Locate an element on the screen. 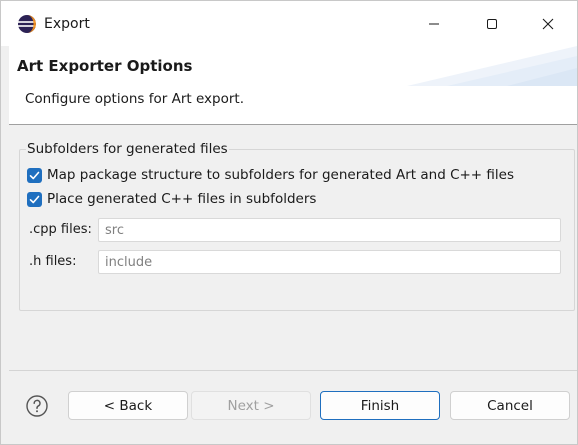  cpp-files-row: .cpp files: is located at coordinates (299, 230).